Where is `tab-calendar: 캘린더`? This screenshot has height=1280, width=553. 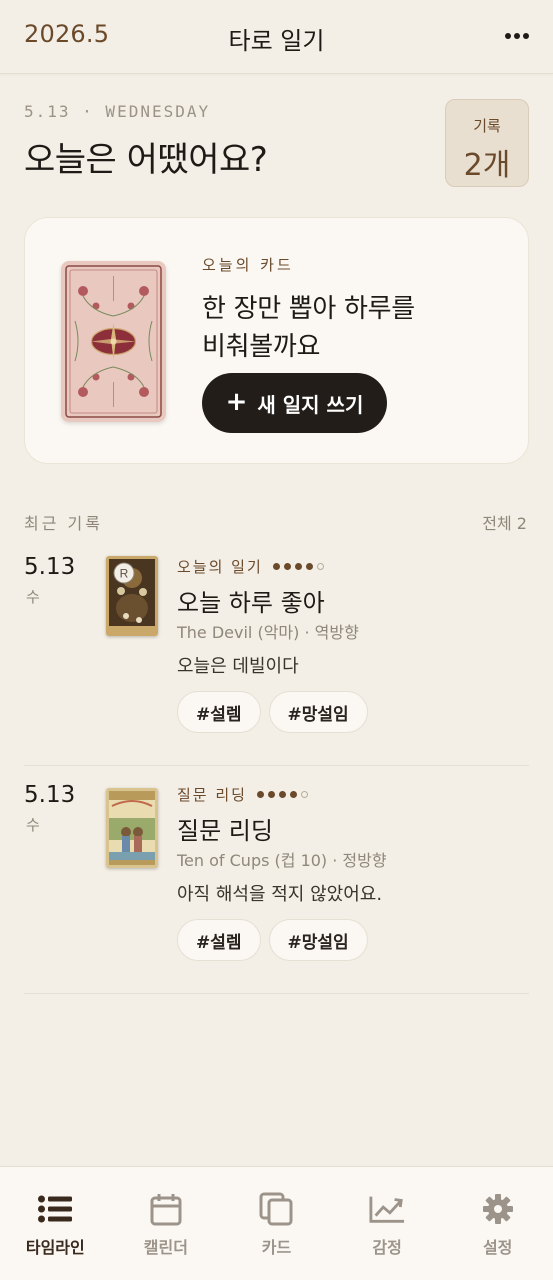 tab-calendar: 캘린더 is located at coordinates (166, 1223).